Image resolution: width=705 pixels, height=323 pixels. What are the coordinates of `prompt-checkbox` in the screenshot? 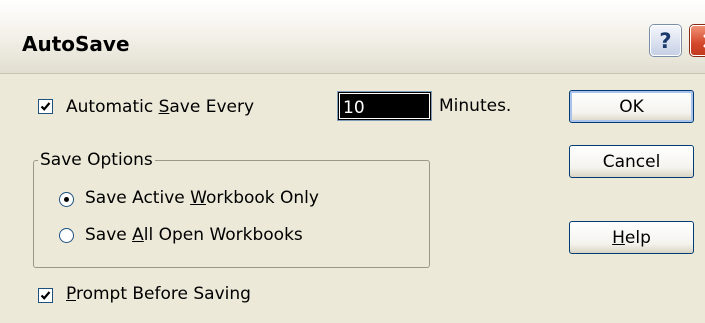 It's located at (45, 295).